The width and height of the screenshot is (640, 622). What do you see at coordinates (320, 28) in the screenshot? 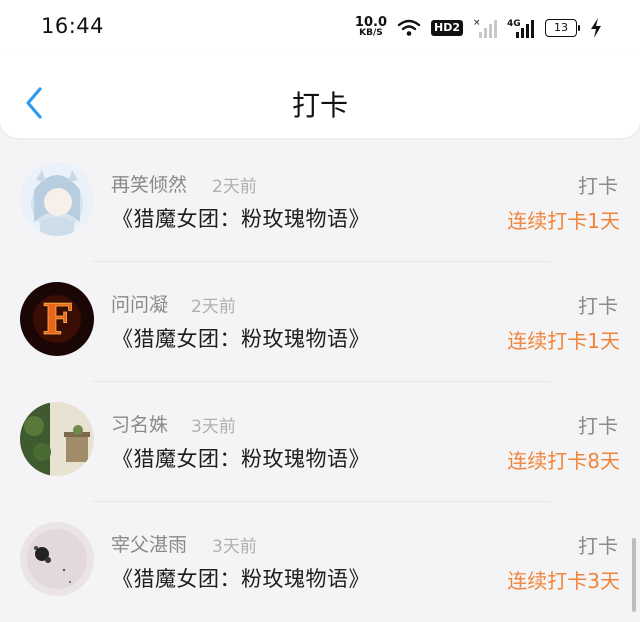
I see `status-bar: 16:44 10.0 KB/S HD2 × 4G 13` at bounding box center [320, 28].